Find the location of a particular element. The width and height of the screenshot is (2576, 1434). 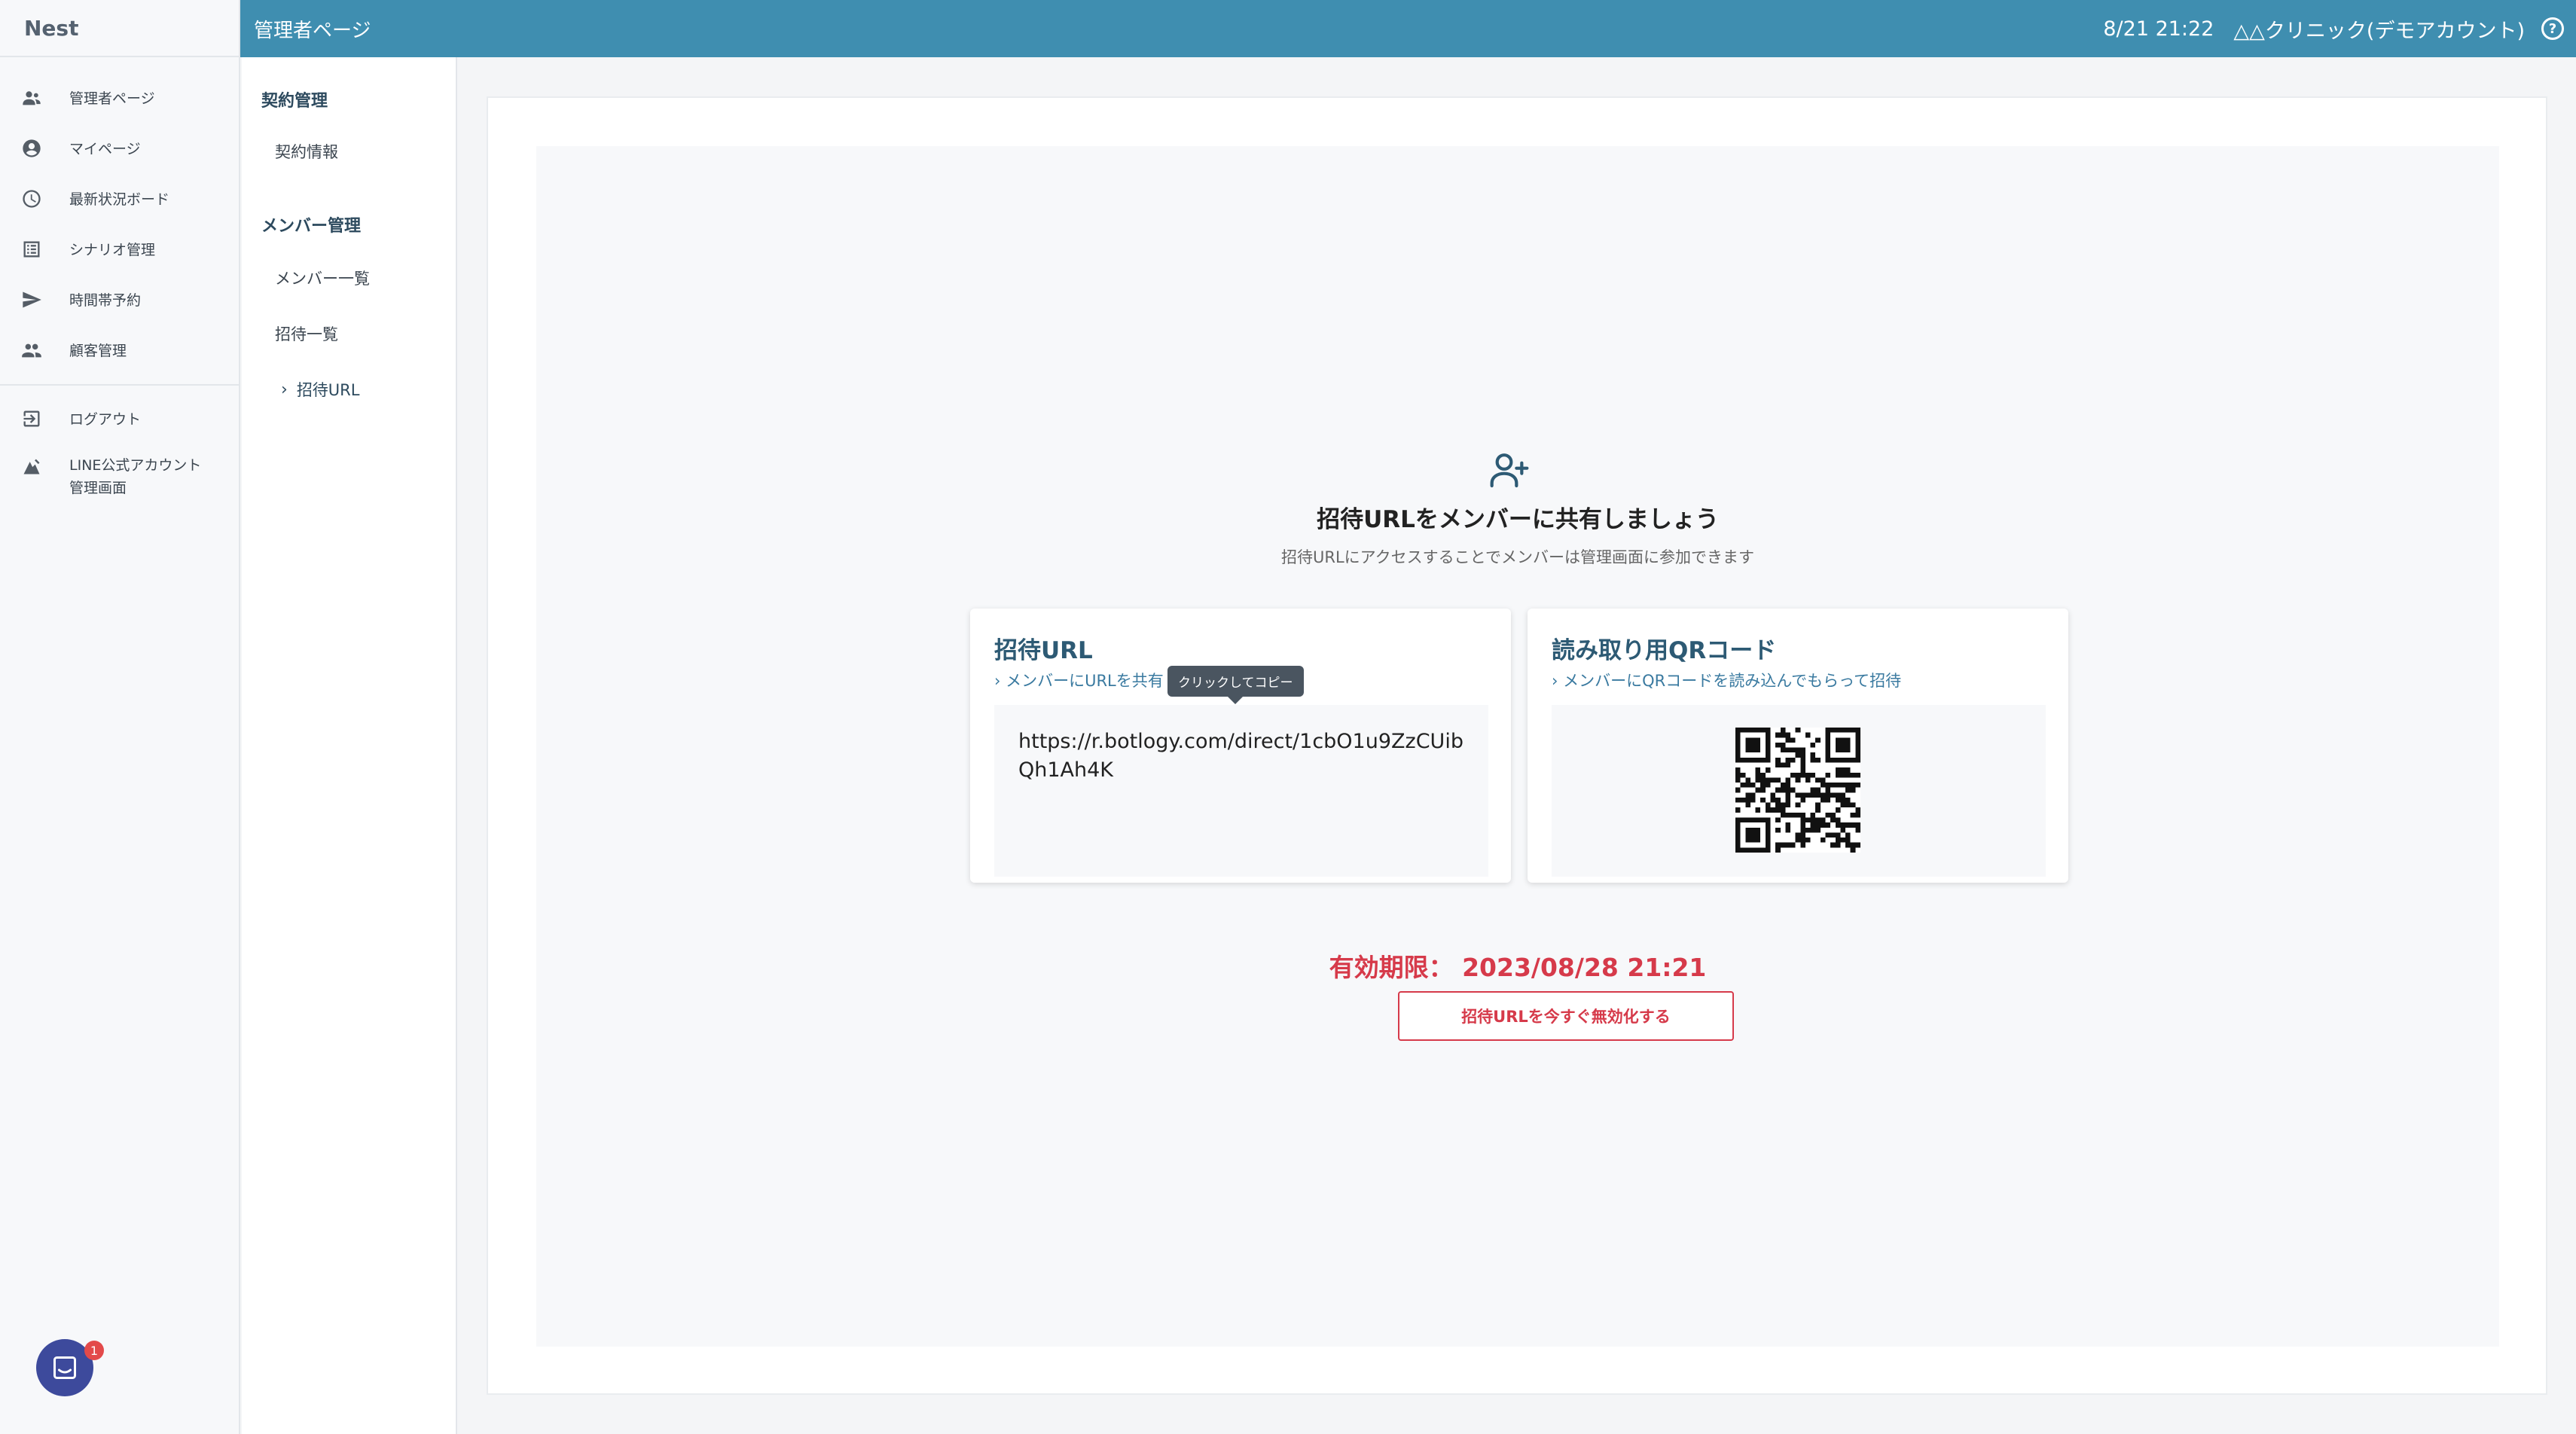

sidebar-item-status-board: 最新状況ボード is located at coordinates (120, 198).